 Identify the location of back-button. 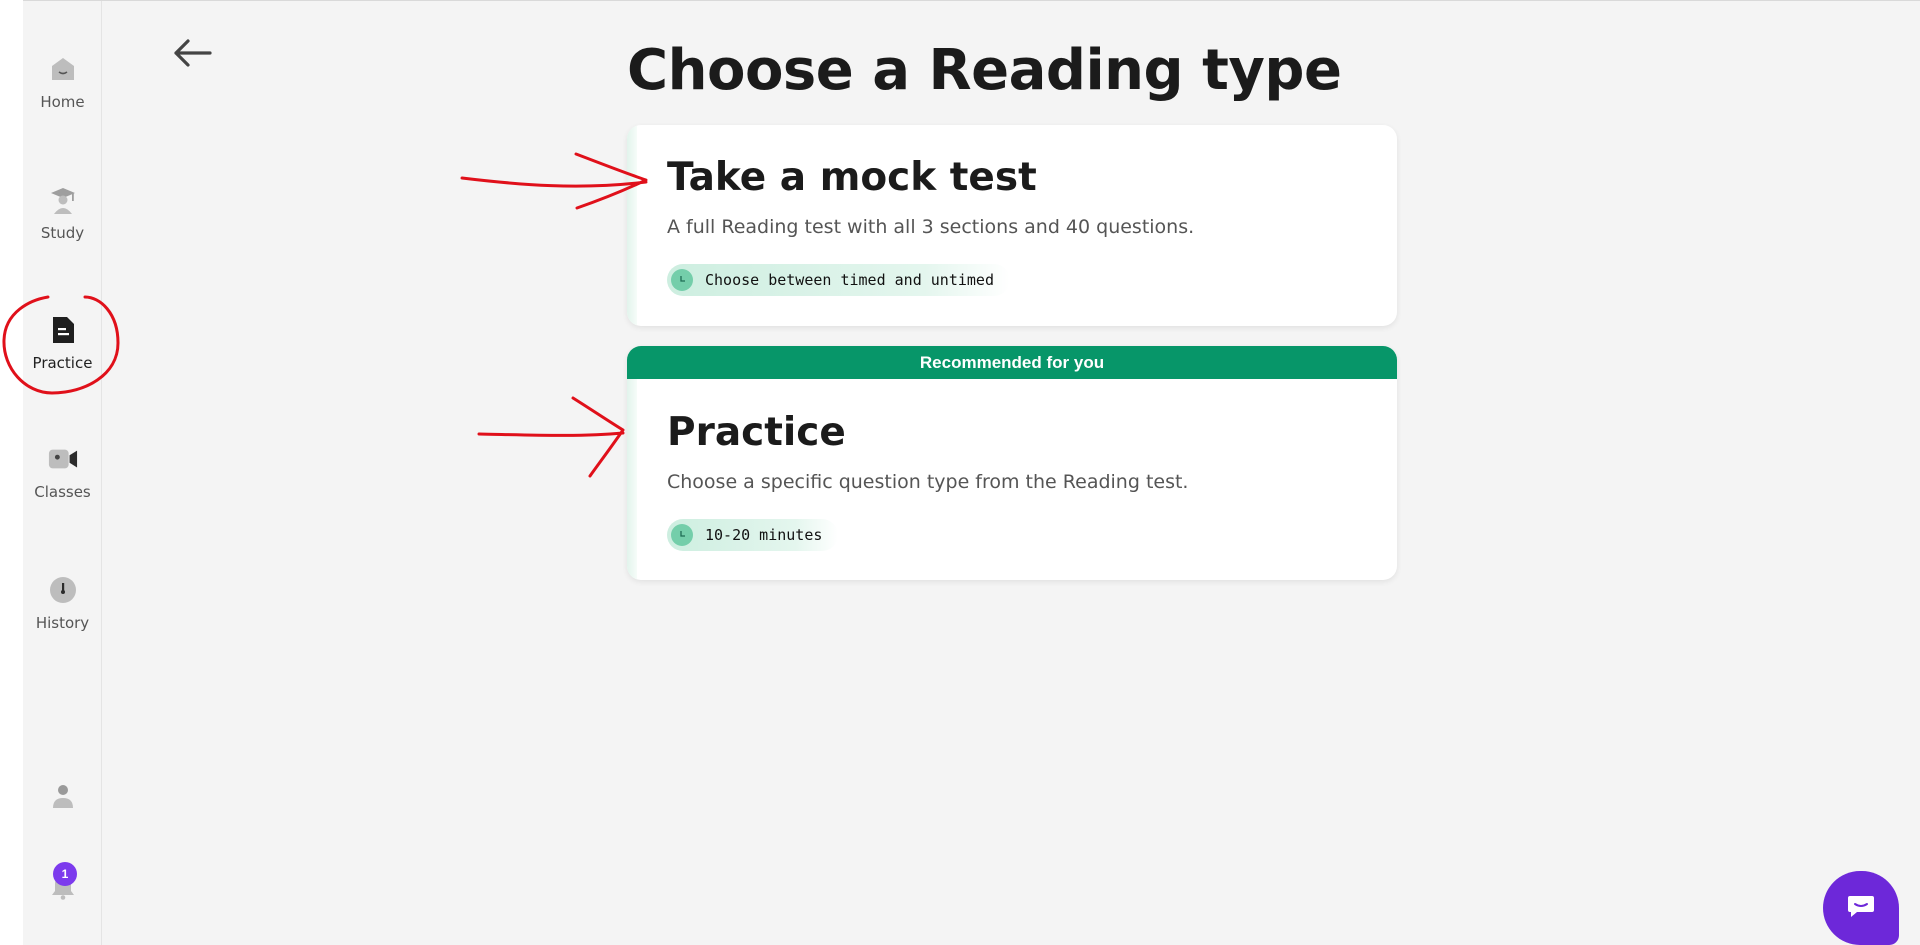
(192, 53).